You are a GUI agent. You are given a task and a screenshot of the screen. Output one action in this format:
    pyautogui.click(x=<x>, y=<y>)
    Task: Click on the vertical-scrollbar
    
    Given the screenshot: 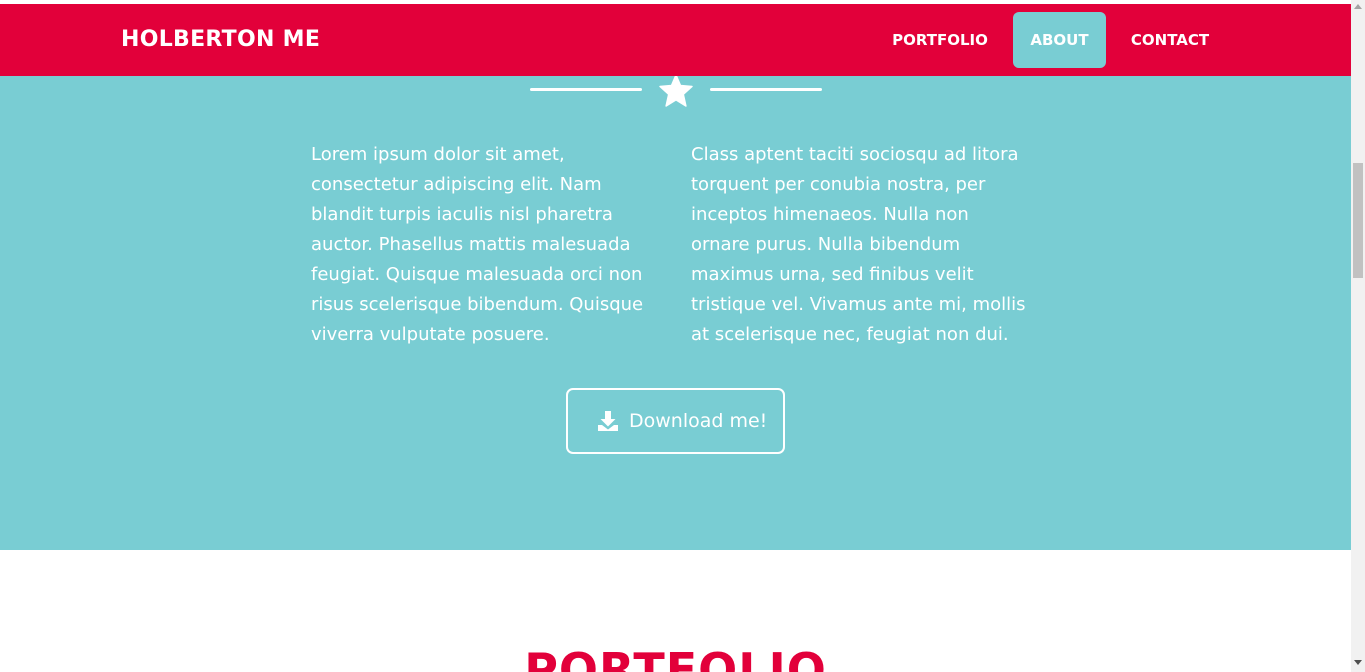 What is the action you would take?
    pyautogui.click(x=1358, y=336)
    